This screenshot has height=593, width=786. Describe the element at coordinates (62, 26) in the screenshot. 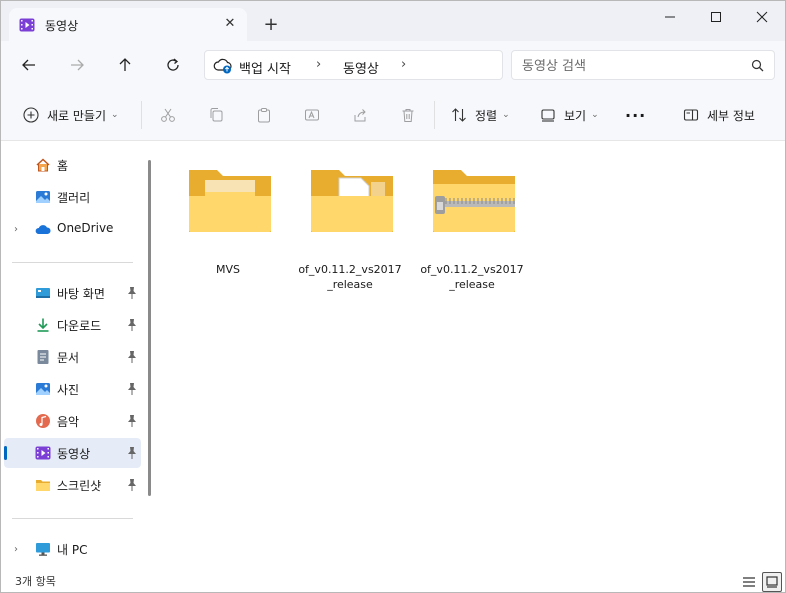

I see `tab-title: 동영상` at that location.